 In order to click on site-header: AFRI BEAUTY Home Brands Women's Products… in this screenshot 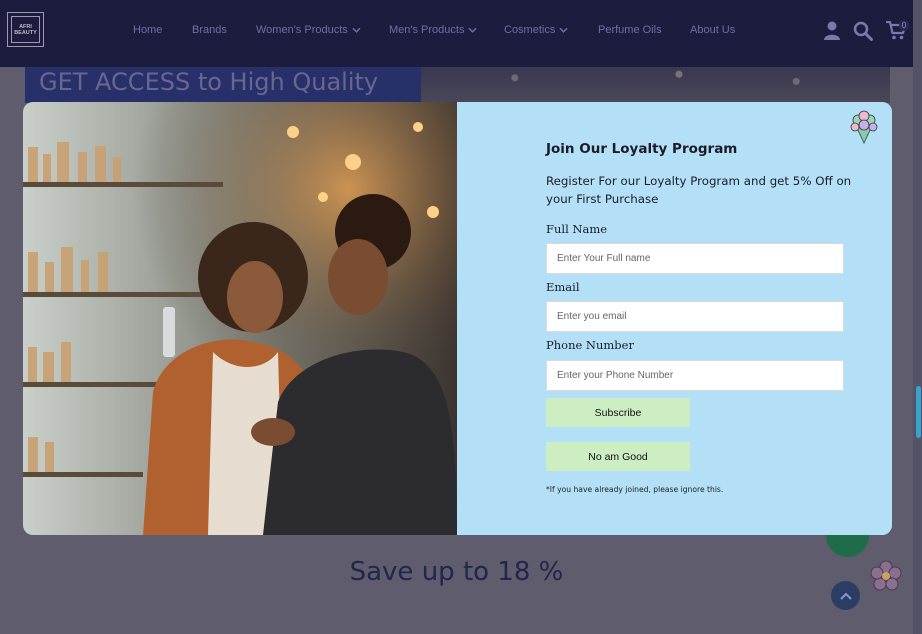, I will do `click(456, 33)`.